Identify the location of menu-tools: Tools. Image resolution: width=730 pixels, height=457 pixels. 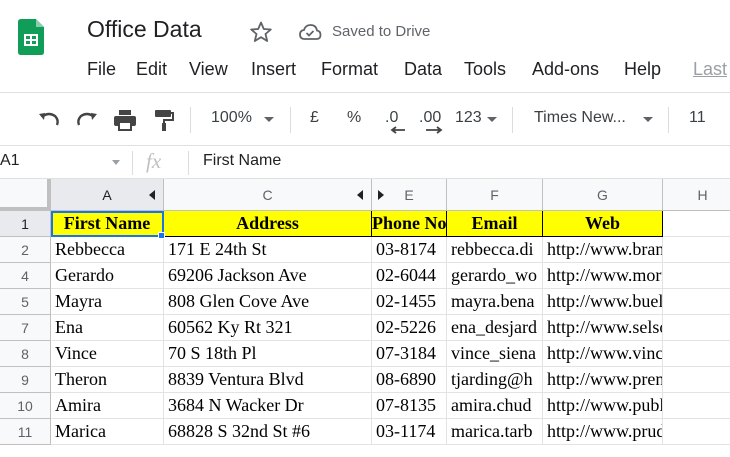
(485, 69).